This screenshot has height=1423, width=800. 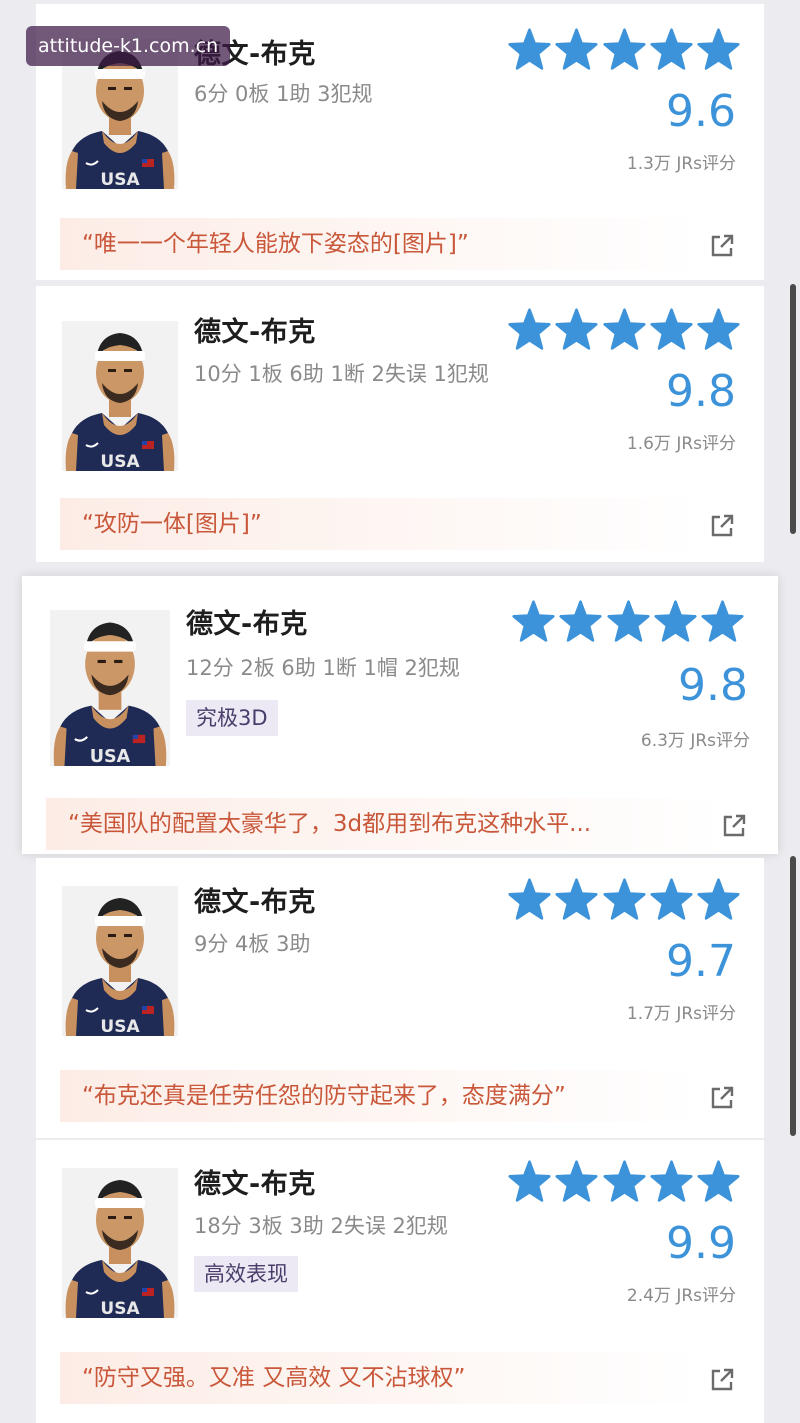 I want to click on player-stats: 10分 1板 6助 1断 2失误 1犯规, so click(x=341, y=374).